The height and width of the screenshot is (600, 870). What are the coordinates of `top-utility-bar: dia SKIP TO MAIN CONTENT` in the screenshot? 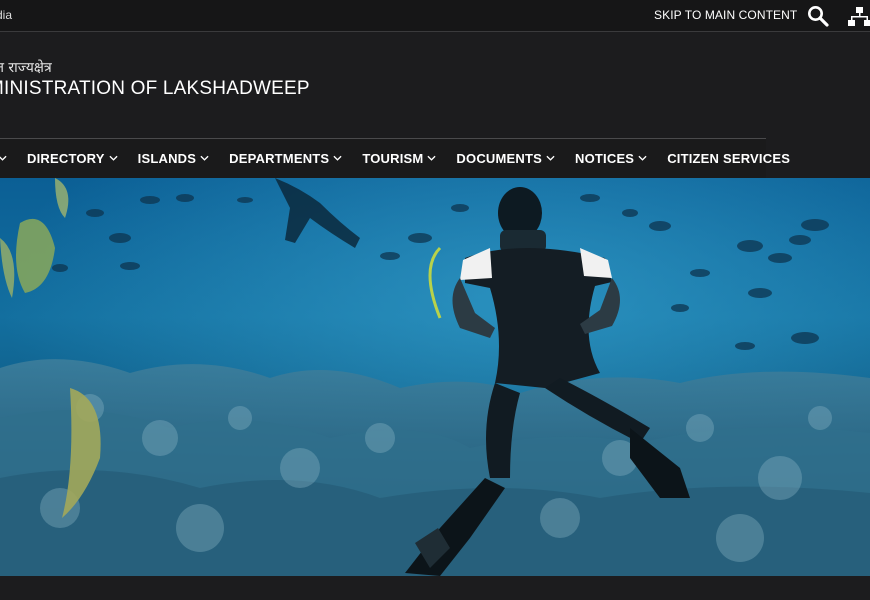 It's located at (435, 16).